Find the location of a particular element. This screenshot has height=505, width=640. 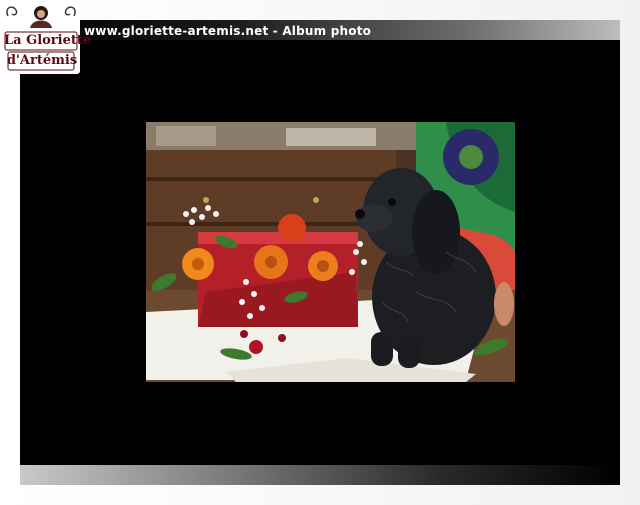

footer-bar is located at coordinates (320, 475).